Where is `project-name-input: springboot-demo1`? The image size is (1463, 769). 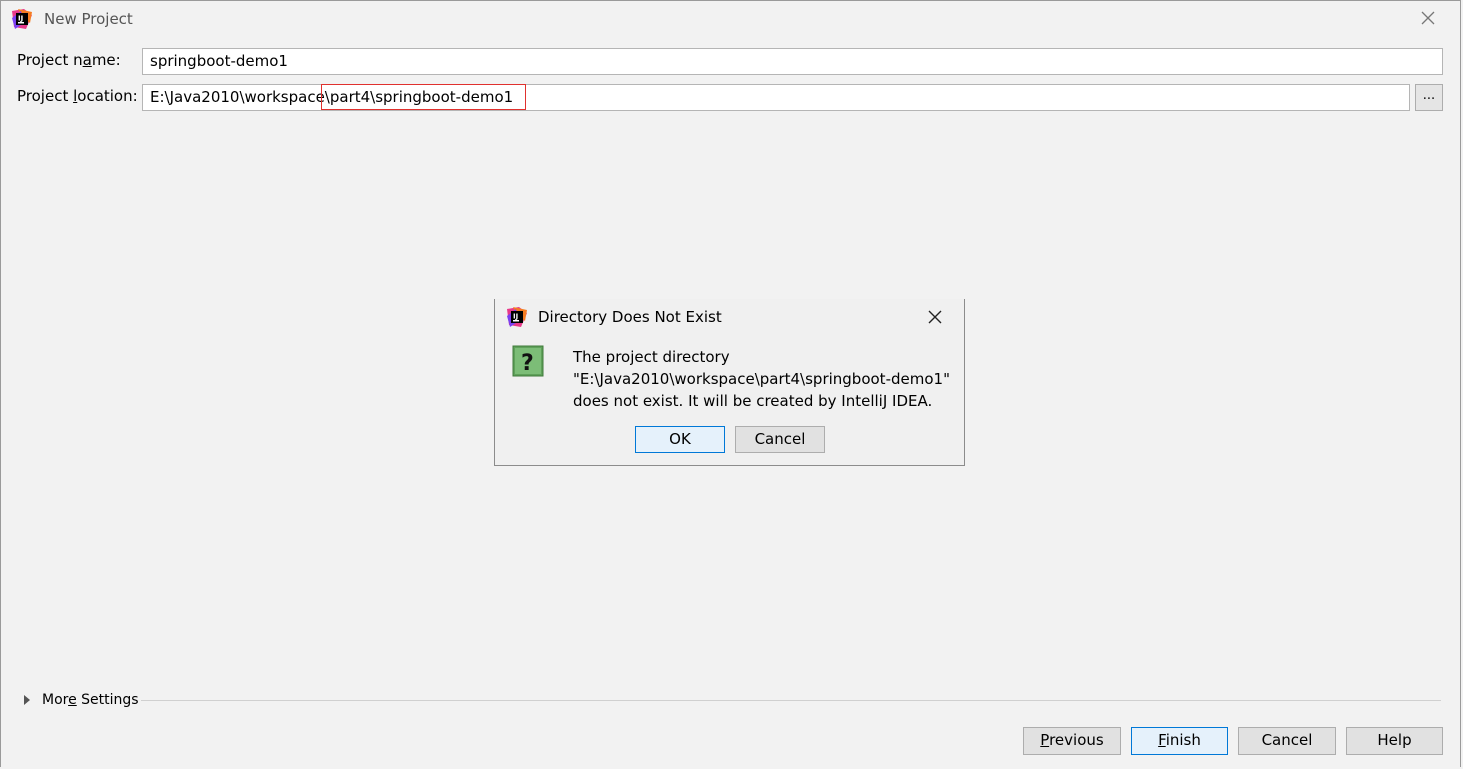
project-name-input: springboot-demo1 is located at coordinates (792, 61).